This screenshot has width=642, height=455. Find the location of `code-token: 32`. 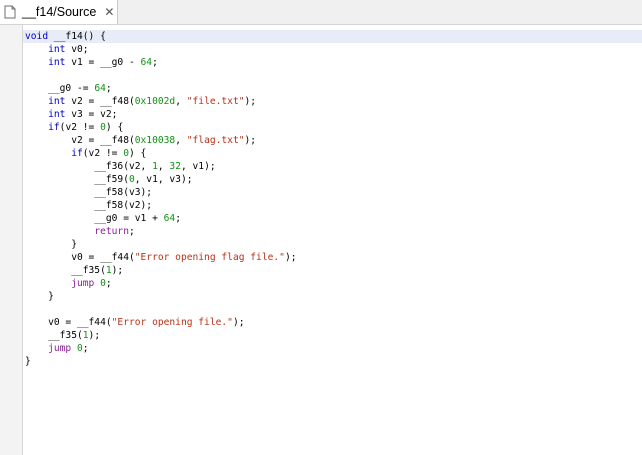

code-token: 32 is located at coordinates (175, 166).